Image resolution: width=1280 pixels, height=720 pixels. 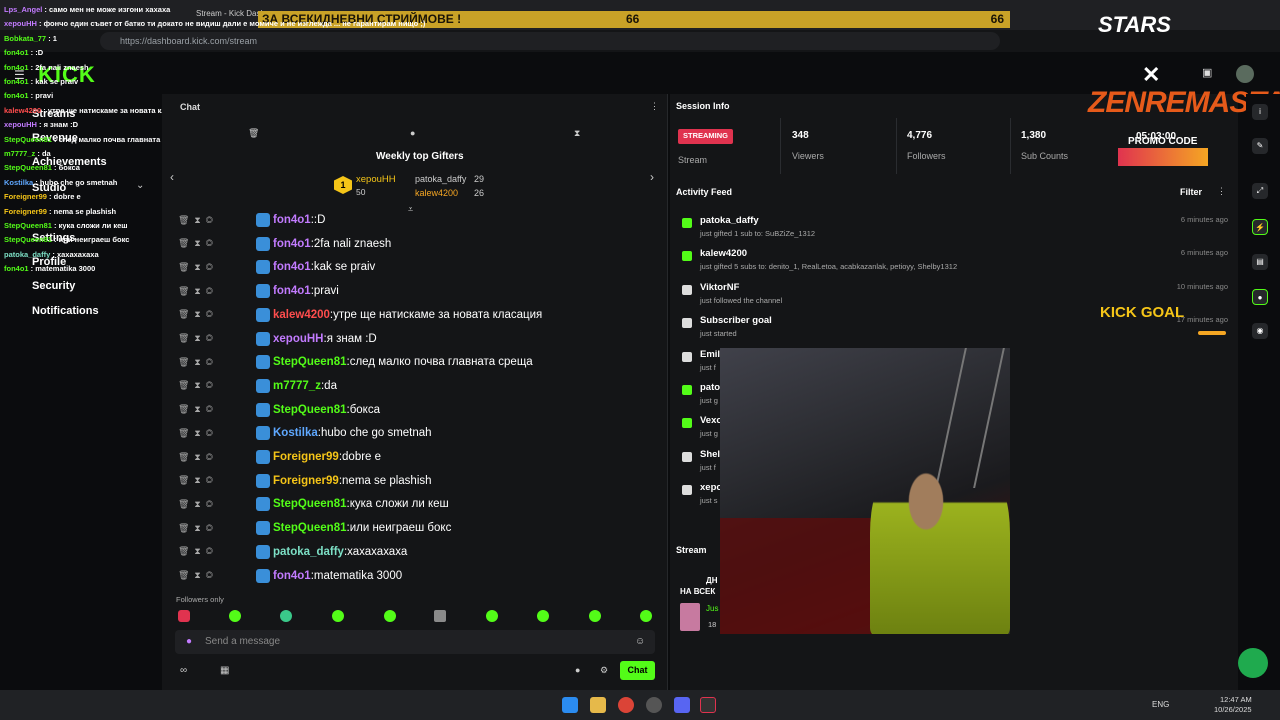 What do you see at coordinates (654, 106) in the screenshot?
I see `chat-menu-icon: ⋮` at bounding box center [654, 106].